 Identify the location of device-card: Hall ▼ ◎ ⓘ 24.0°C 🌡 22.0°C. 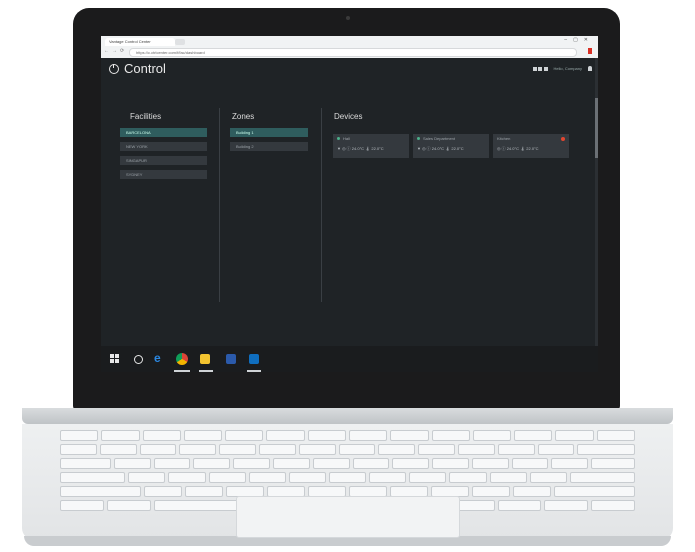
(371, 146).